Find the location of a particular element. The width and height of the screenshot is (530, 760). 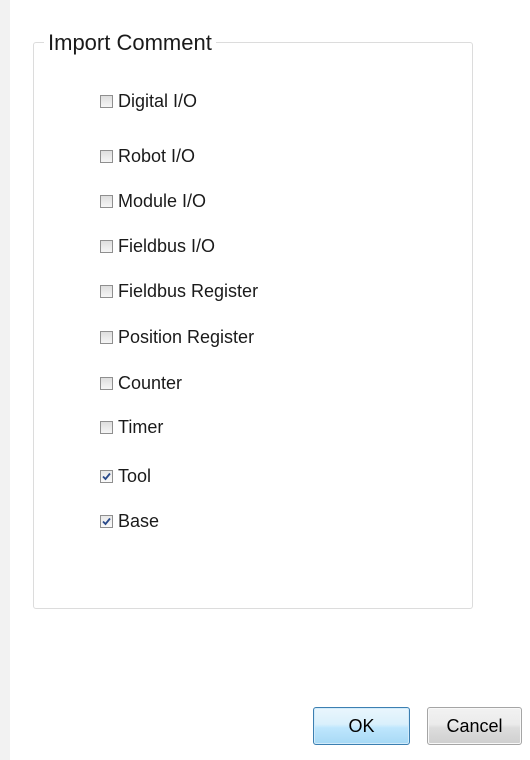

ok-button: OK is located at coordinates (361, 726).